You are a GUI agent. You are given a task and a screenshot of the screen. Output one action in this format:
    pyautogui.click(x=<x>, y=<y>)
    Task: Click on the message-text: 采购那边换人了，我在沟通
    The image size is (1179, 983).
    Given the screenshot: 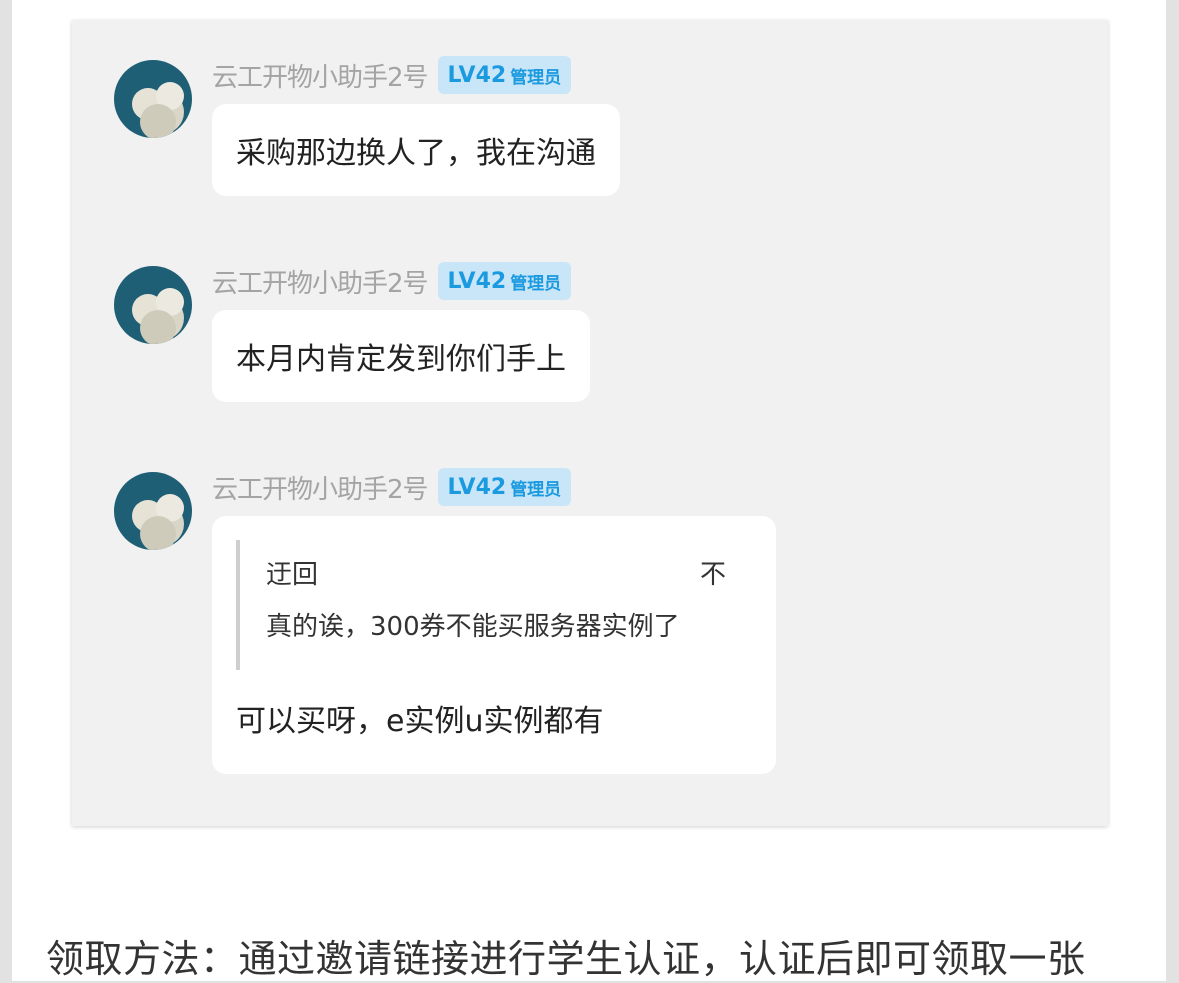 What is the action you would take?
    pyautogui.click(x=416, y=153)
    